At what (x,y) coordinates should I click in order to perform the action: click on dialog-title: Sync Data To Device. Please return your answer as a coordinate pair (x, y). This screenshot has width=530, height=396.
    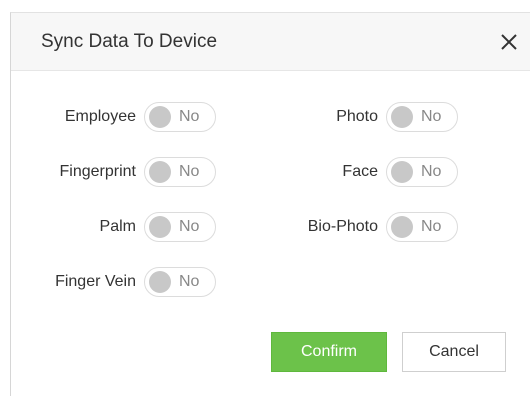
    Looking at the image, I should click on (129, 41).